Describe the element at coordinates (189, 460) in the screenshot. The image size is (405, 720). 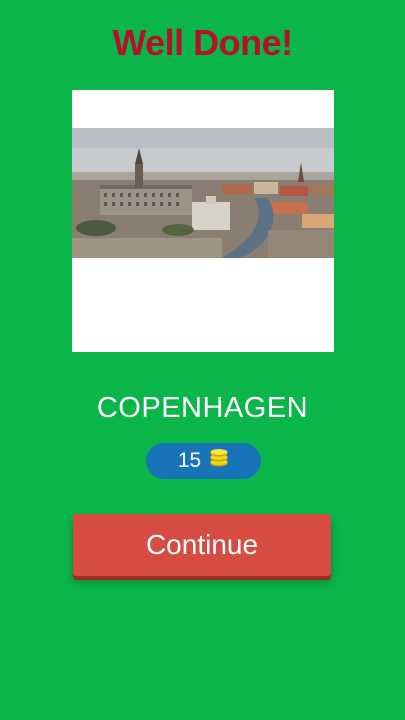
I see `coin-count: 15` at that location.